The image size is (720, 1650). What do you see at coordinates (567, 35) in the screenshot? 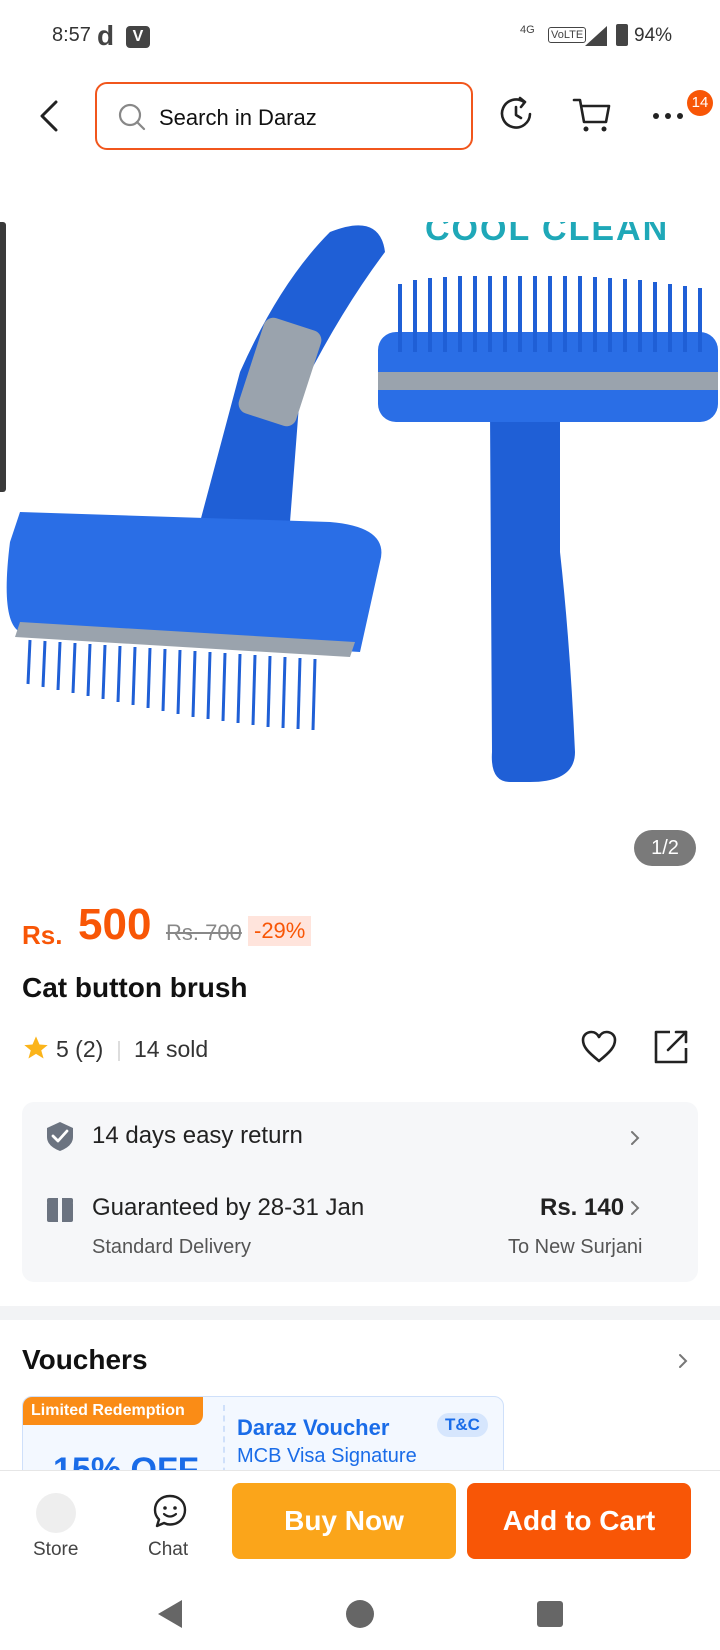
I see `volte-indicator: VoLTE` at bounding box center [567, 35].